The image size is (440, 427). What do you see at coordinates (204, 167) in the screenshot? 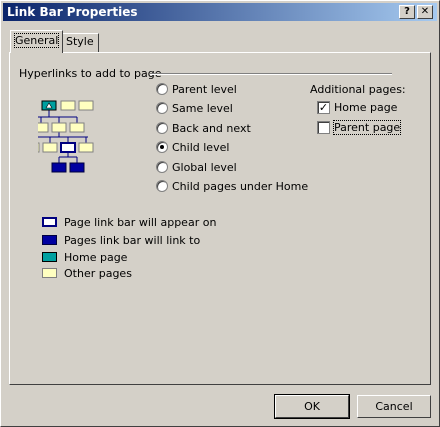
I see `radio-label: Global level` at bounding box center [204, 167].